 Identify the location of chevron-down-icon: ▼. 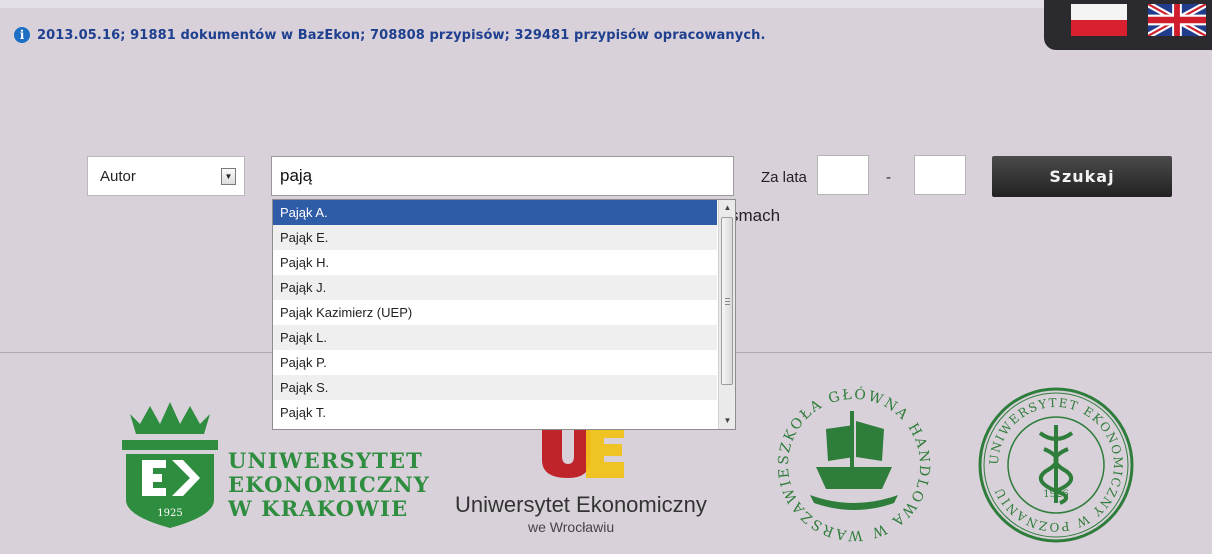
(228, 176).